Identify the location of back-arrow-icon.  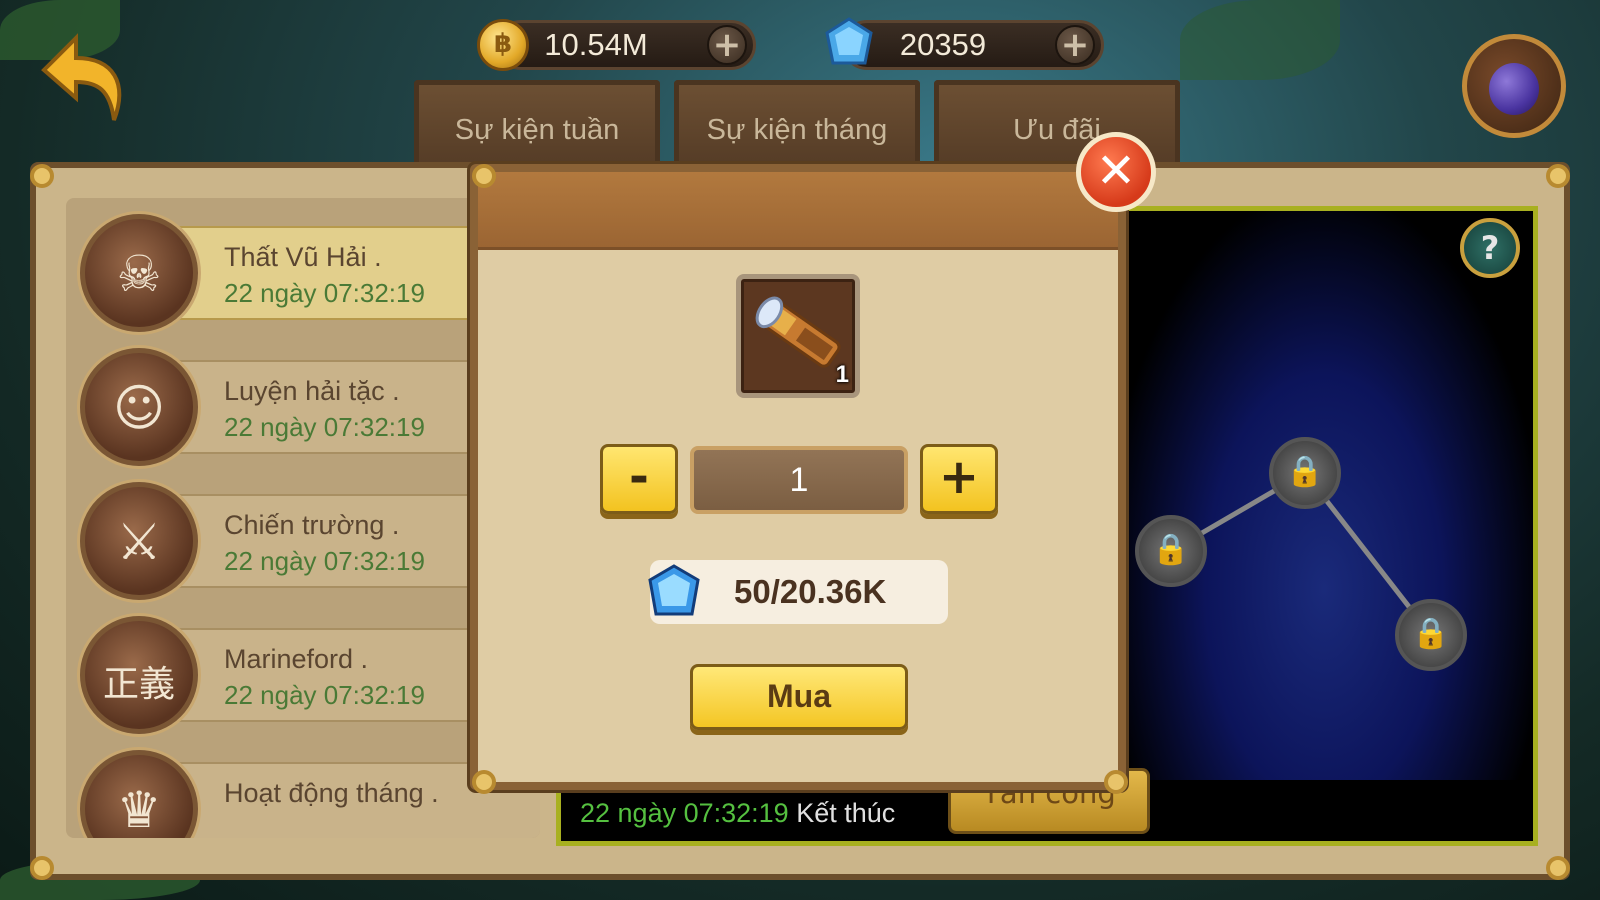
(82, 78).